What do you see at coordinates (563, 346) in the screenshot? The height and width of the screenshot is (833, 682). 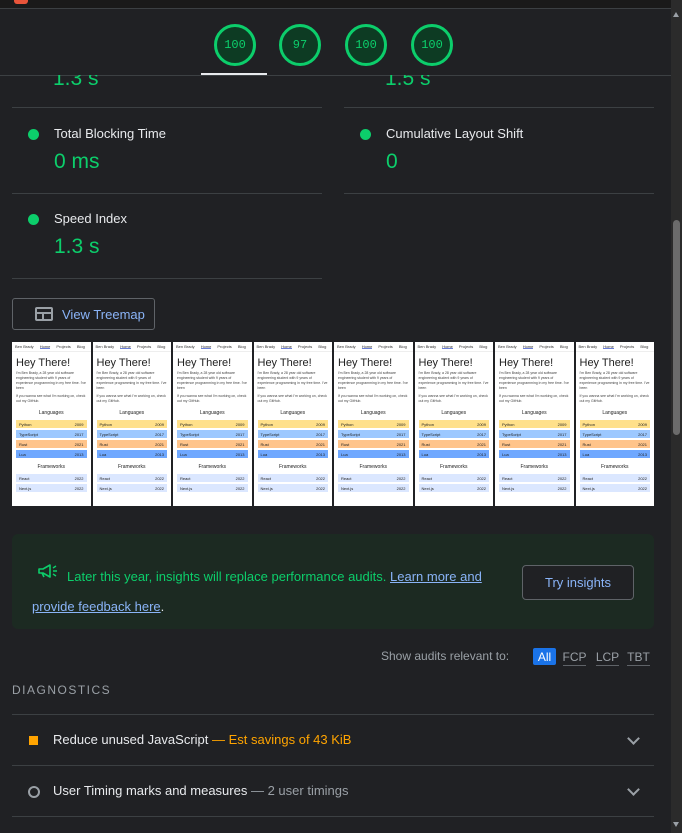 I see `thumb-nav-item: Blog` at bounding box center [563, 346].